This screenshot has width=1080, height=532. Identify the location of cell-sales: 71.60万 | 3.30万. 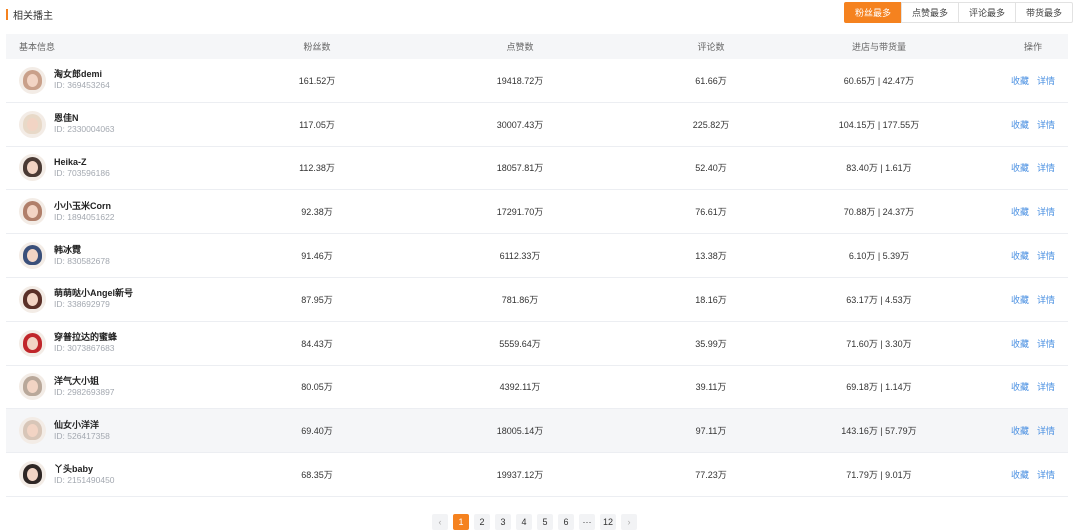
(879, 343).